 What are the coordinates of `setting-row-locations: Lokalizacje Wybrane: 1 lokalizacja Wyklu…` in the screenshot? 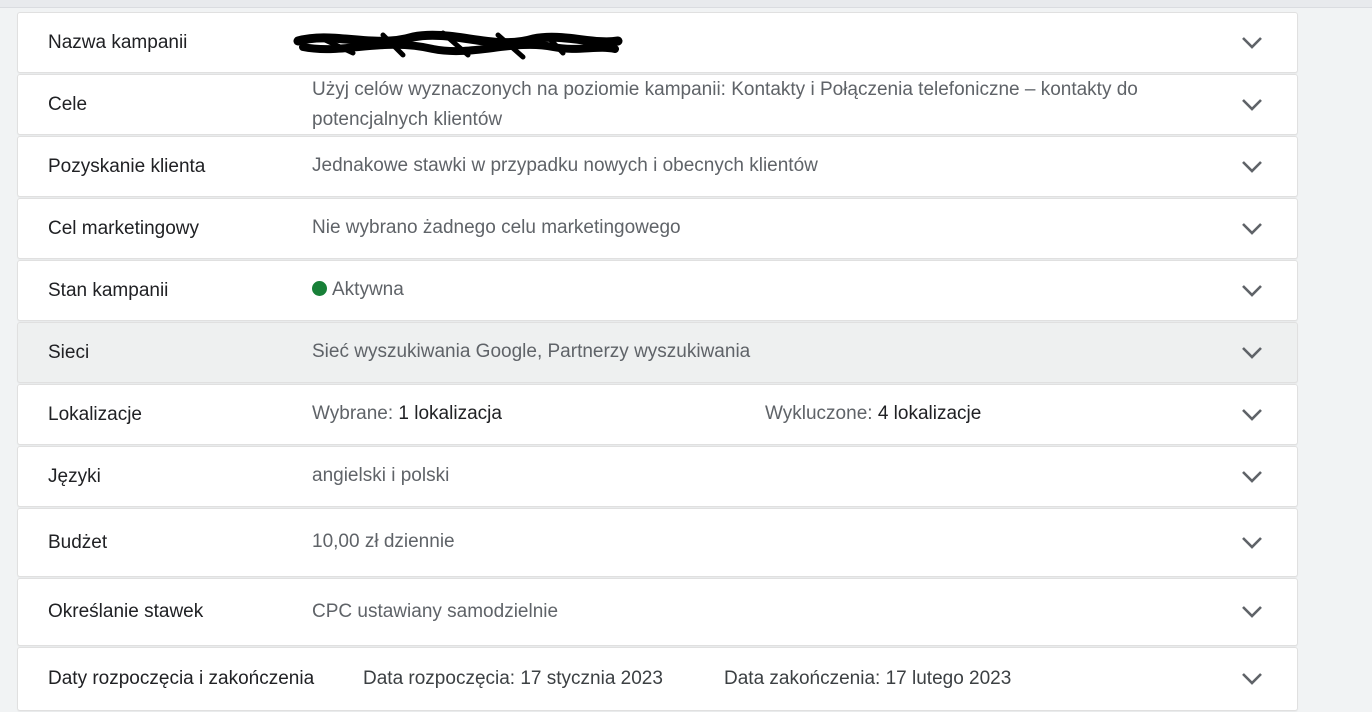 It's located at (657, 414).